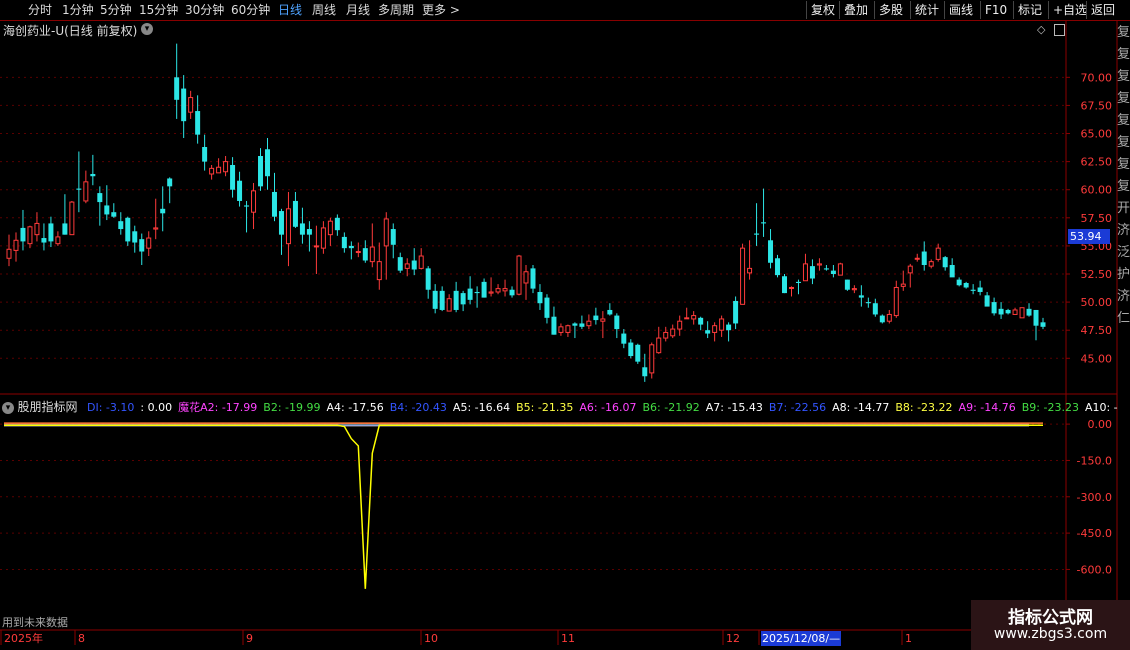 This screenshot has width=1130, height=650. I want to click on indicator-name: 股朋指标网, so click(48, 407).